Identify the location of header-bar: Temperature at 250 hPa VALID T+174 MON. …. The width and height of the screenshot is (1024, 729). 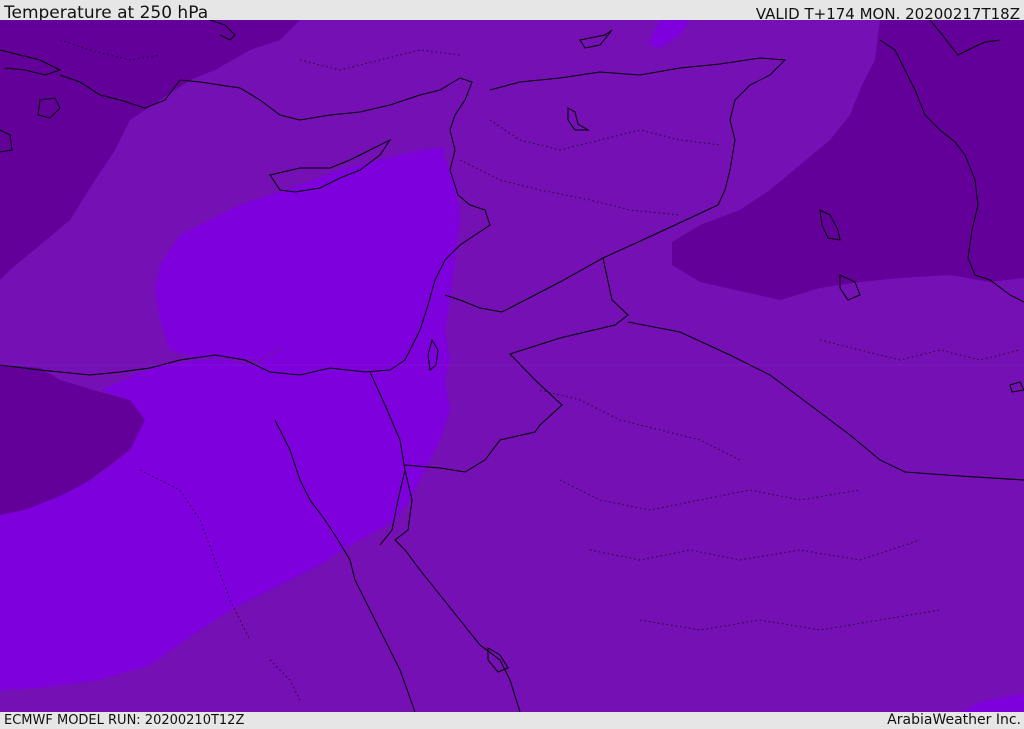
(512, 11).